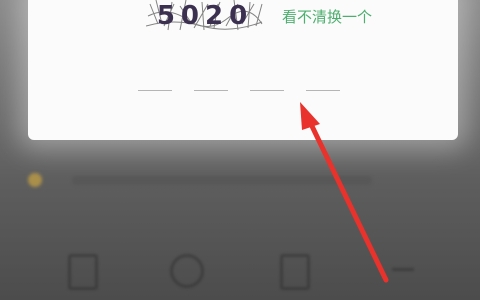  I want to click on arrow-shaft, so click(348, 201).